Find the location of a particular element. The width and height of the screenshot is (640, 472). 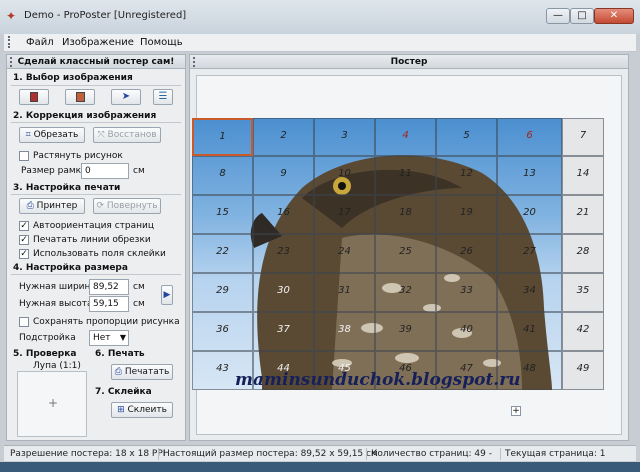

stretch-checkbox is located at coordinates (24, 156).